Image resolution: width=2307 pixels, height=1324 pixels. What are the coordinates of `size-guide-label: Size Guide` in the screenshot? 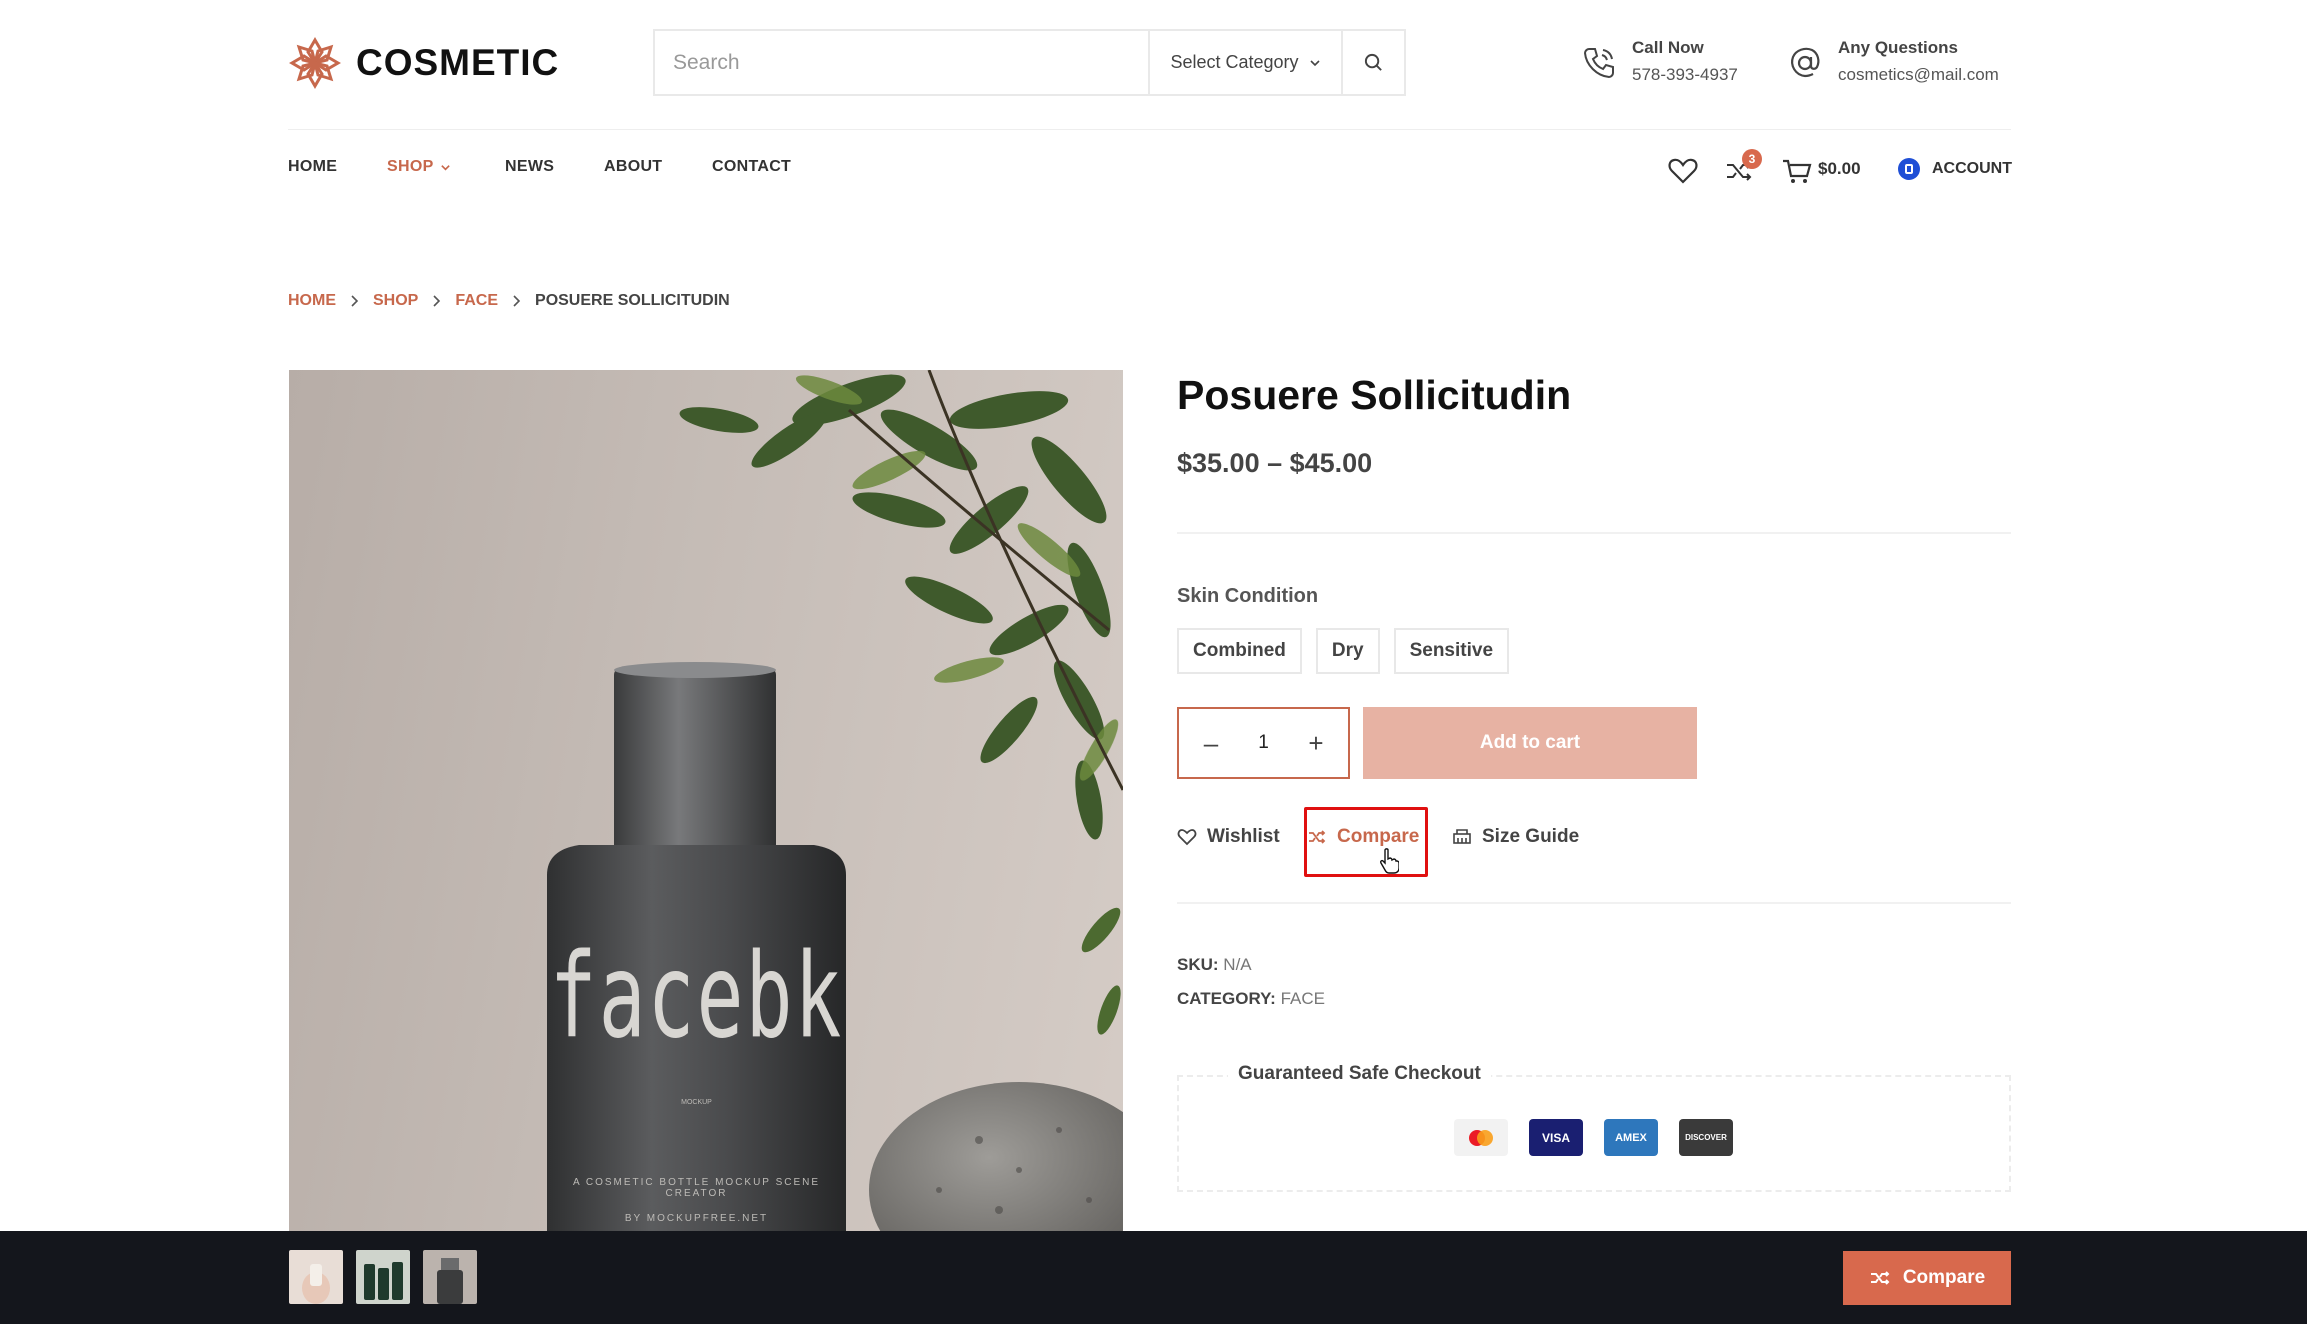 It's located at (1531, 836).